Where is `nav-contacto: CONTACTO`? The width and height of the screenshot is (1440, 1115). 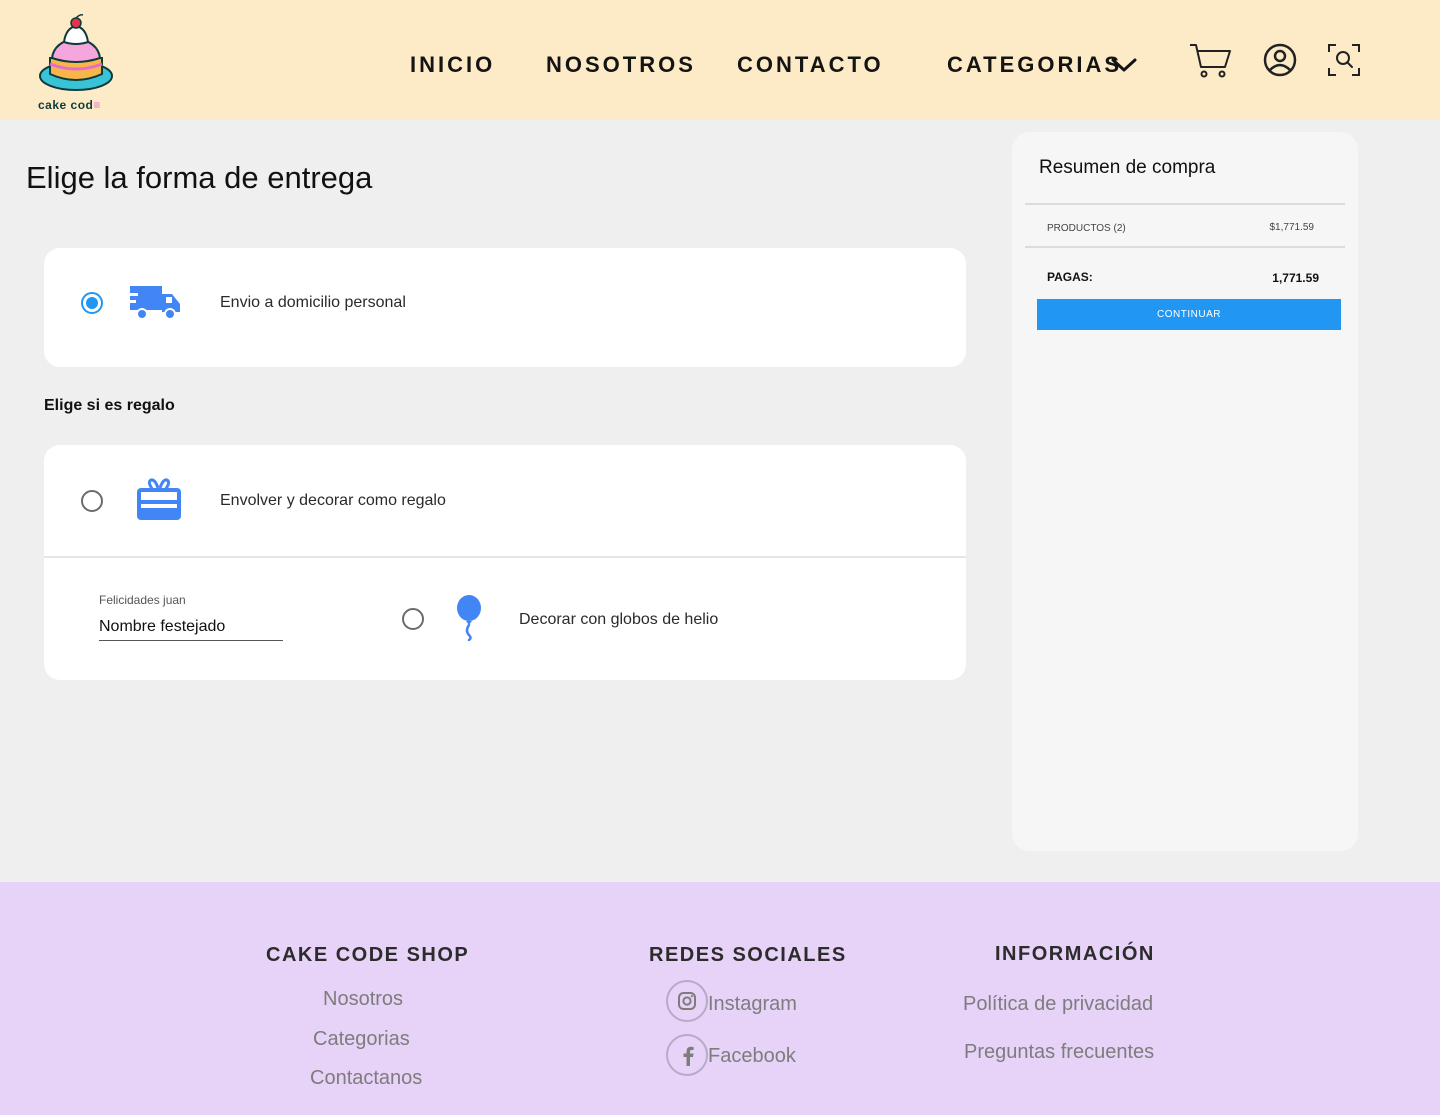 nav-contacto: CONTACTO is located at coordinates (810, 65).